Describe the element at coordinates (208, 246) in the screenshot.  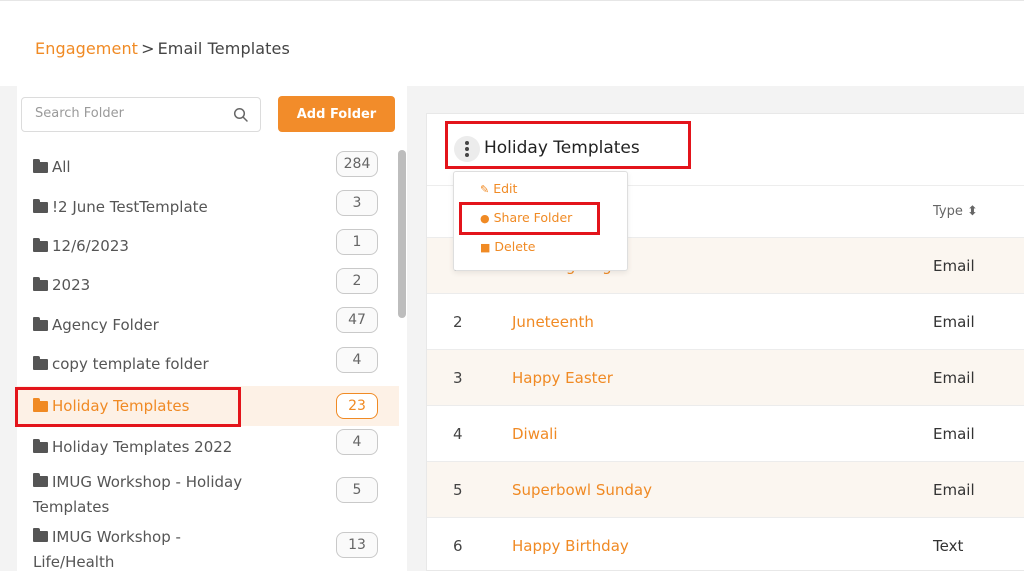
I see `folder-item-12-6-2023: 12/6/2023 1` at that location.